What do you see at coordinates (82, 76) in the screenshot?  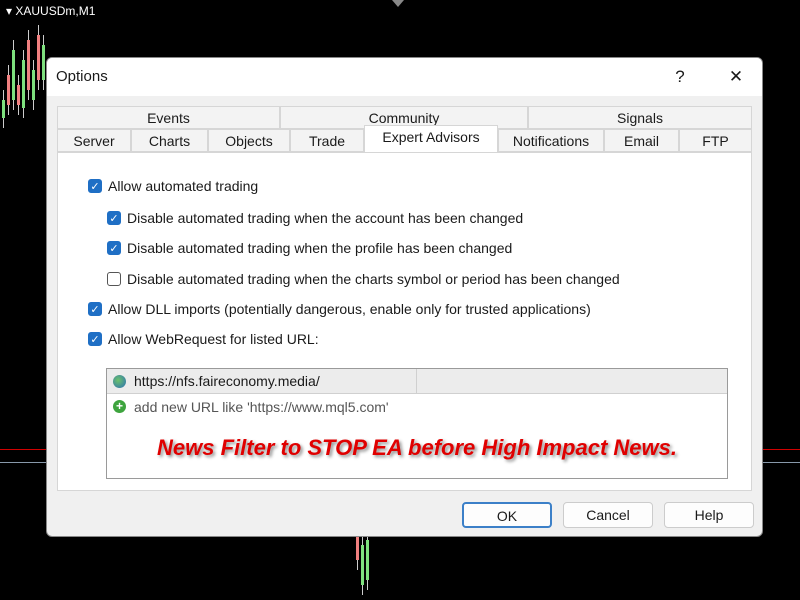 I see `dialog-title: Options` at bounding box center [82, 76].